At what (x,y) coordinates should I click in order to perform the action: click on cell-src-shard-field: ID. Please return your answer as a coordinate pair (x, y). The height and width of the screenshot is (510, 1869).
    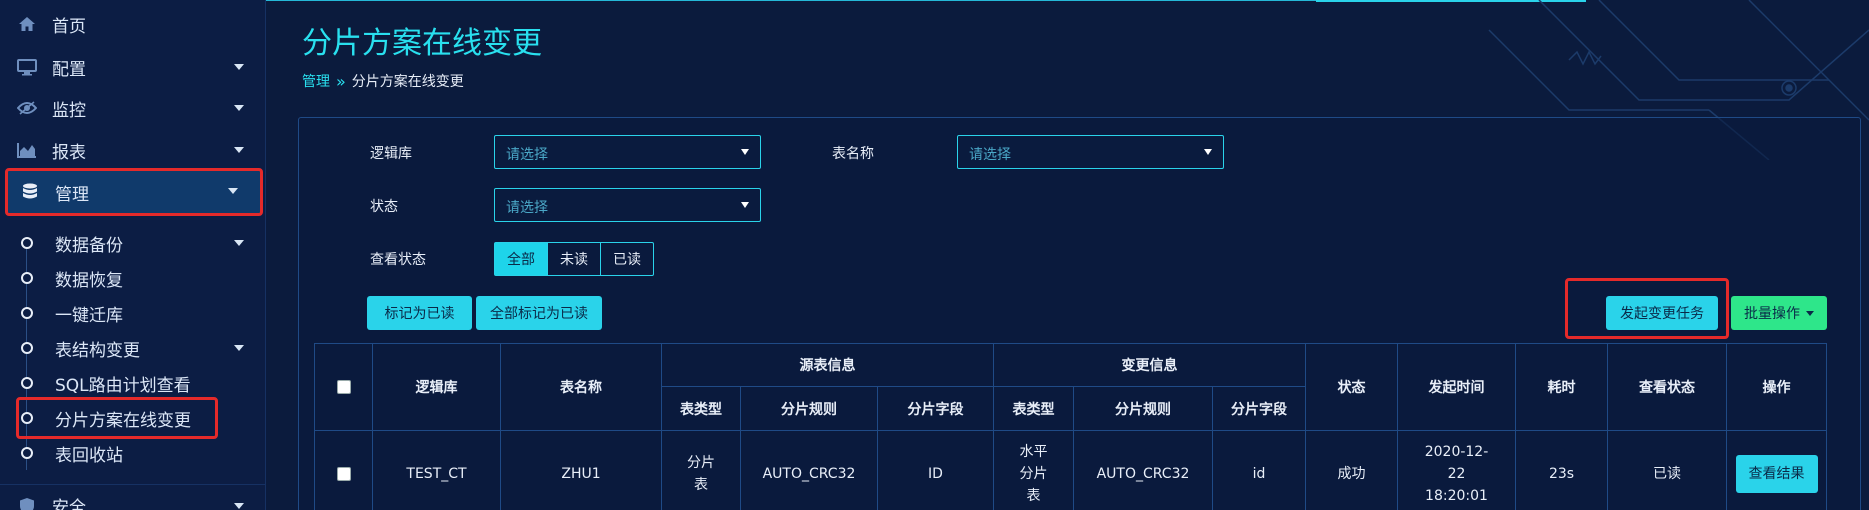
    Looking at the image, I should click on (935, 470).